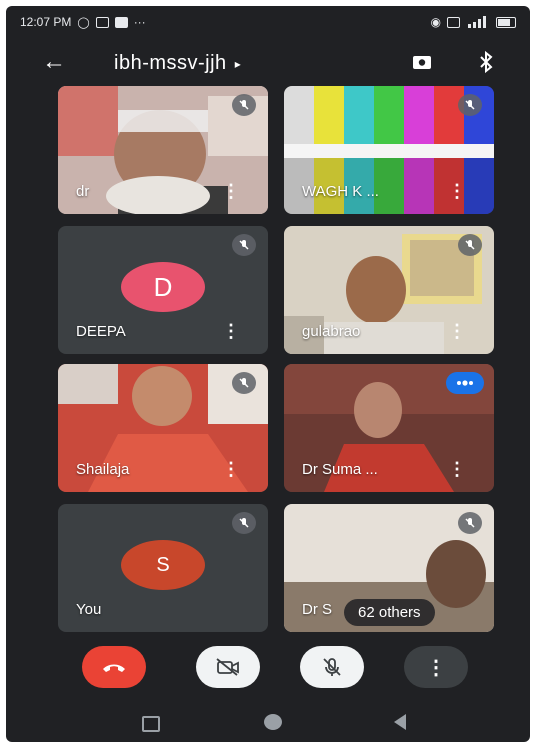 This screenshot has height=747, width=538. Describe the element at coordinates (151, 724) in the screenshot. I see `recents-icon` at that location.